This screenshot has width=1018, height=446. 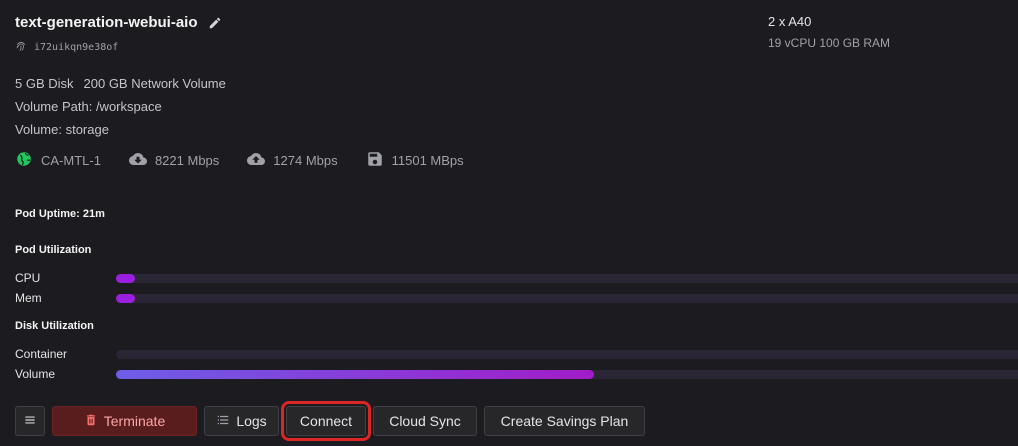 I want to click on terminate-label: Terminate, so click(x=134, y=421).